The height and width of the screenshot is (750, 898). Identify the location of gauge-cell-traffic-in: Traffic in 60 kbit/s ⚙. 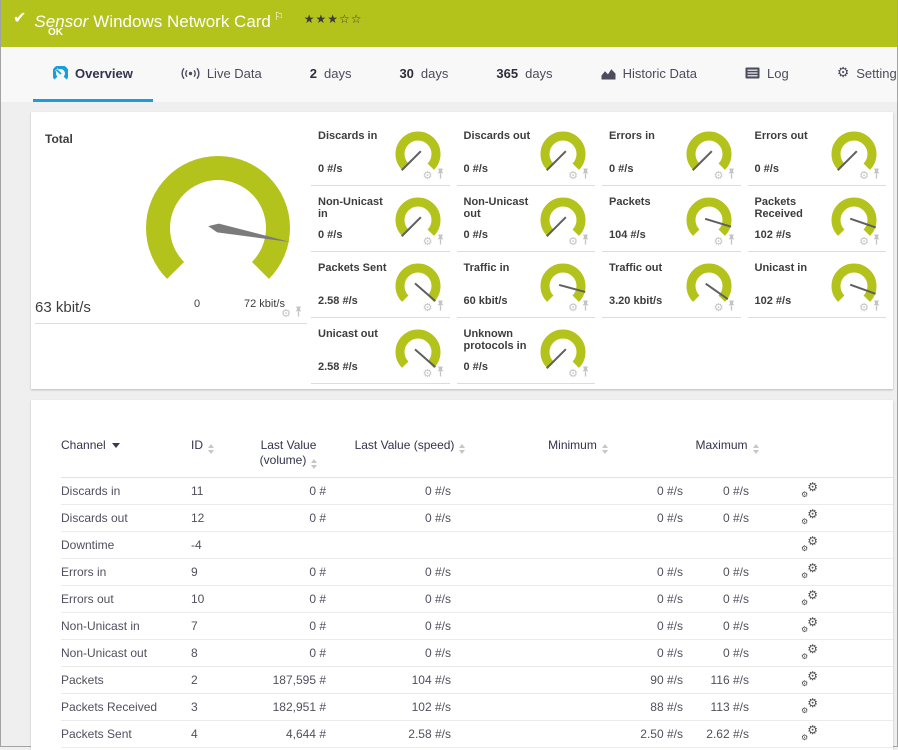
(529, 285).